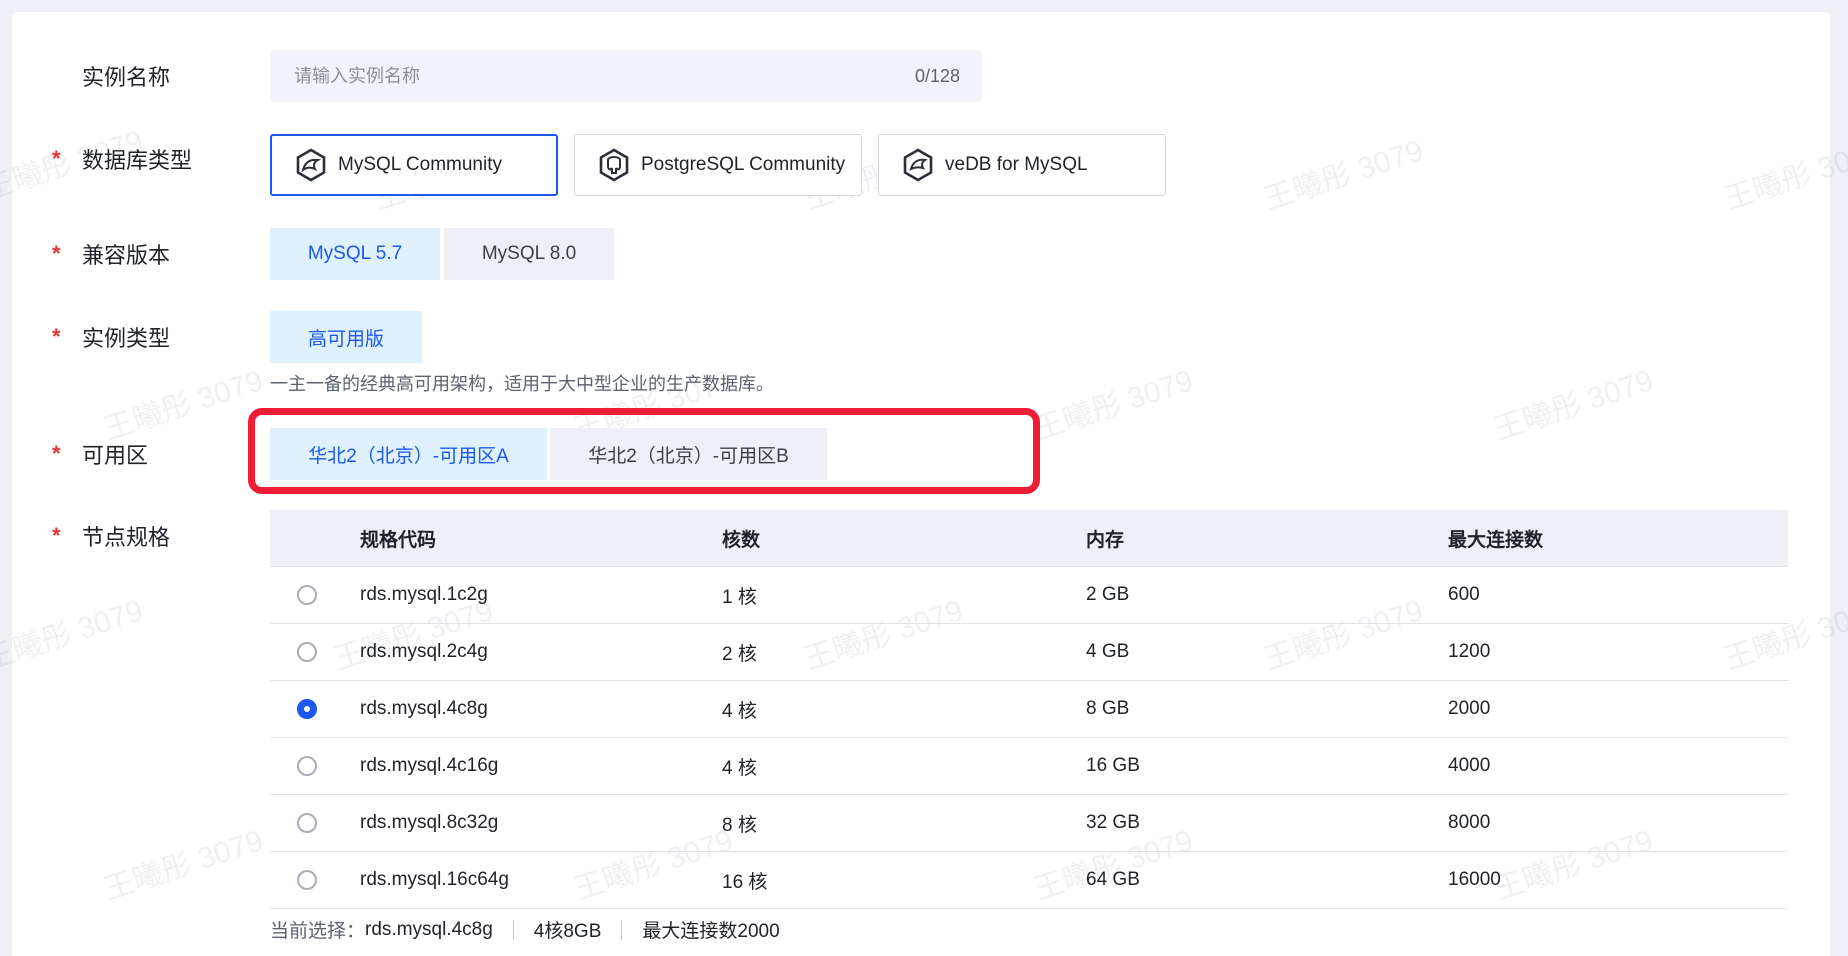 The image size is (1848, 956). Describe the element at coordinates (1105, 540) in the screenshot. I see `column-header-memory: 内存` at that location.